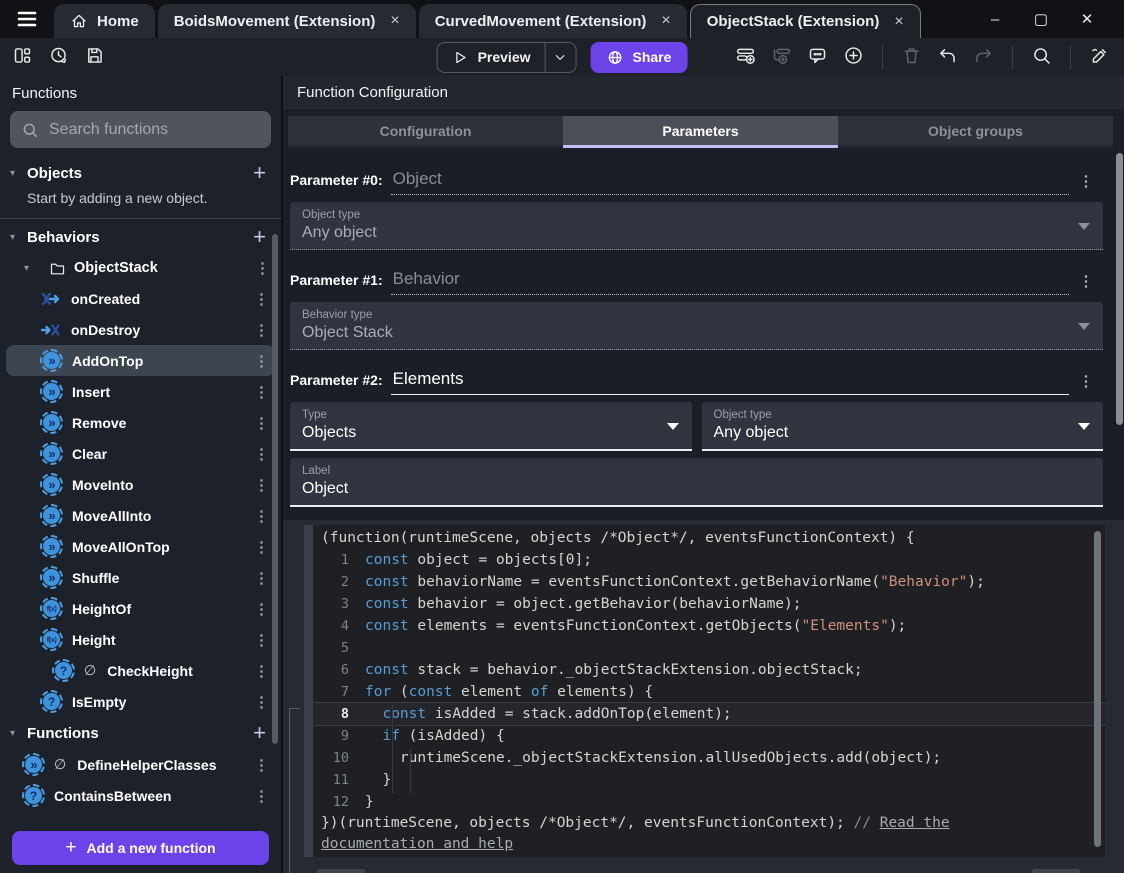 The image size is (1124, 873). Describe the element at coordinates (911, 57) in the screenshot. I see `toolbar-trash-icon` at that location.